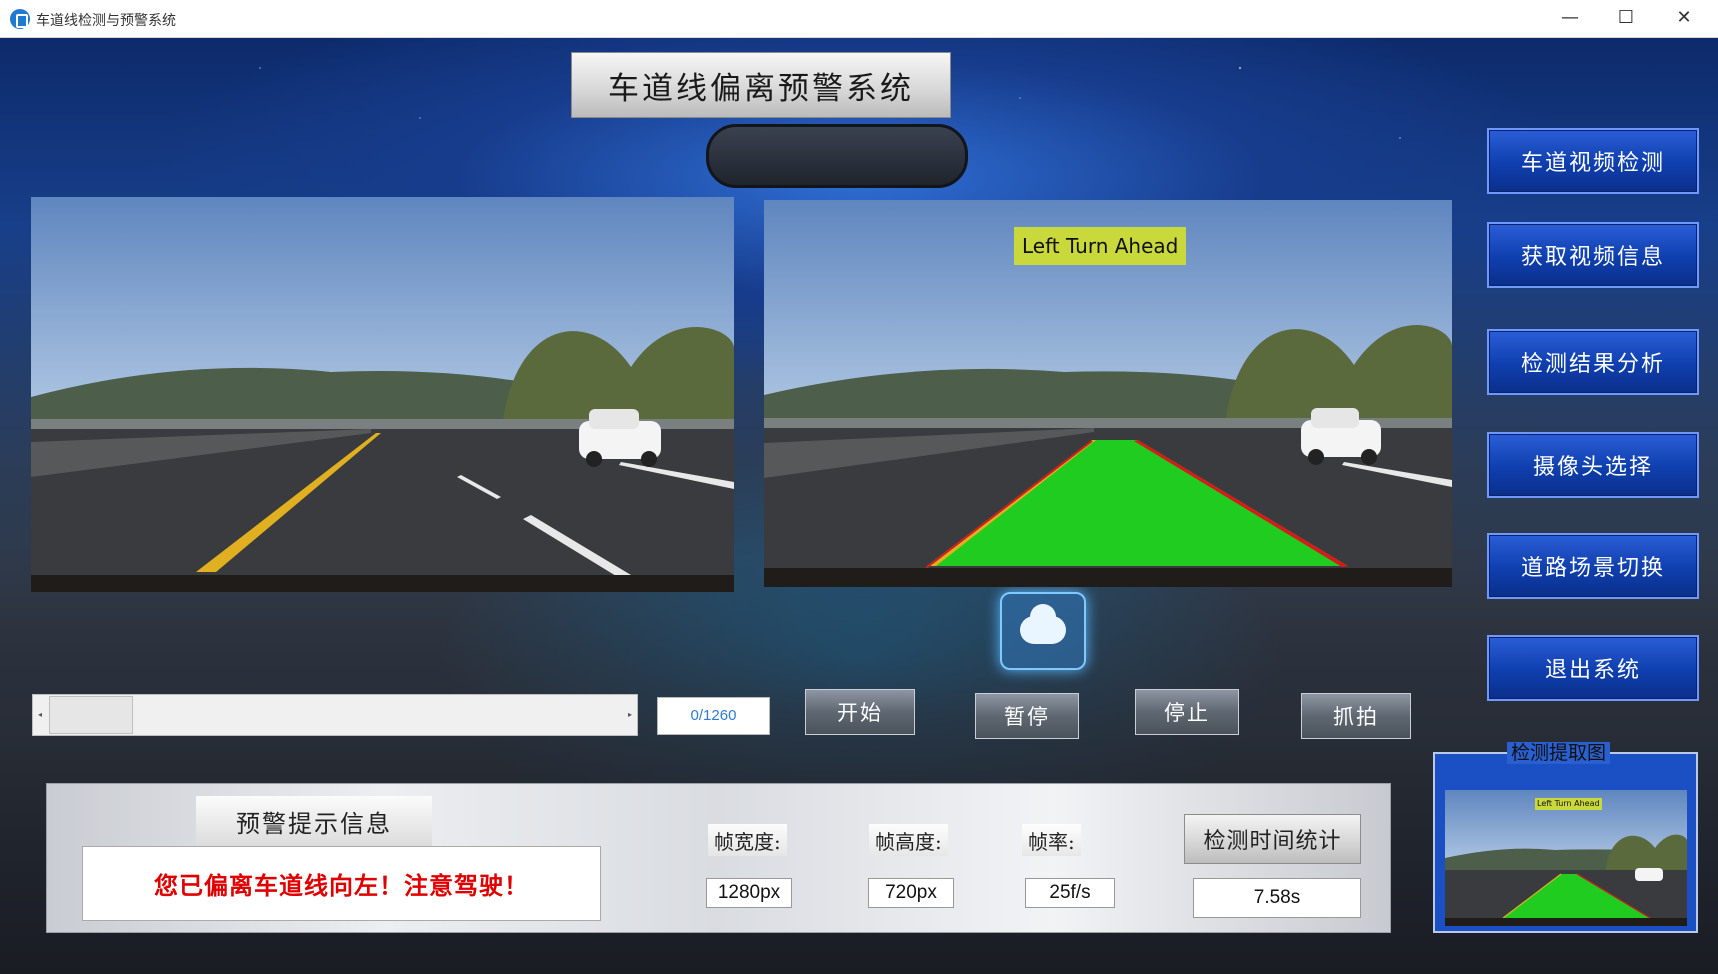 The width and height of the screenshot is (1718, 974). What do you see at coordinates (314, 821) in the screenshot?
I see `warning-header: 预警提示信息` at bounding box center [314, 821].